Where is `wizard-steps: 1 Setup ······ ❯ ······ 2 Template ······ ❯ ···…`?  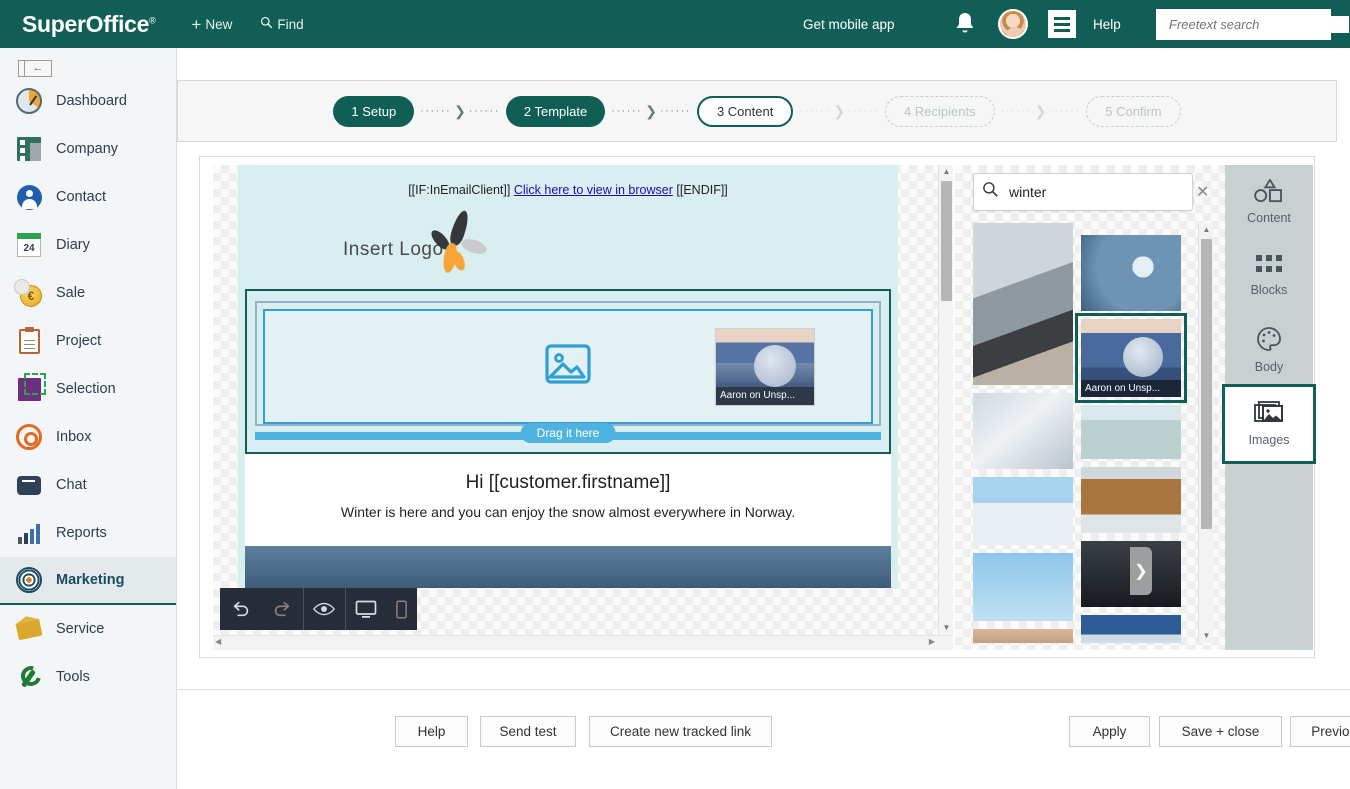
wizard-steps: 1 Setup ······ ❯ ······ 2 Template ······ ❯ ···… is located at coordinates (757, 111).